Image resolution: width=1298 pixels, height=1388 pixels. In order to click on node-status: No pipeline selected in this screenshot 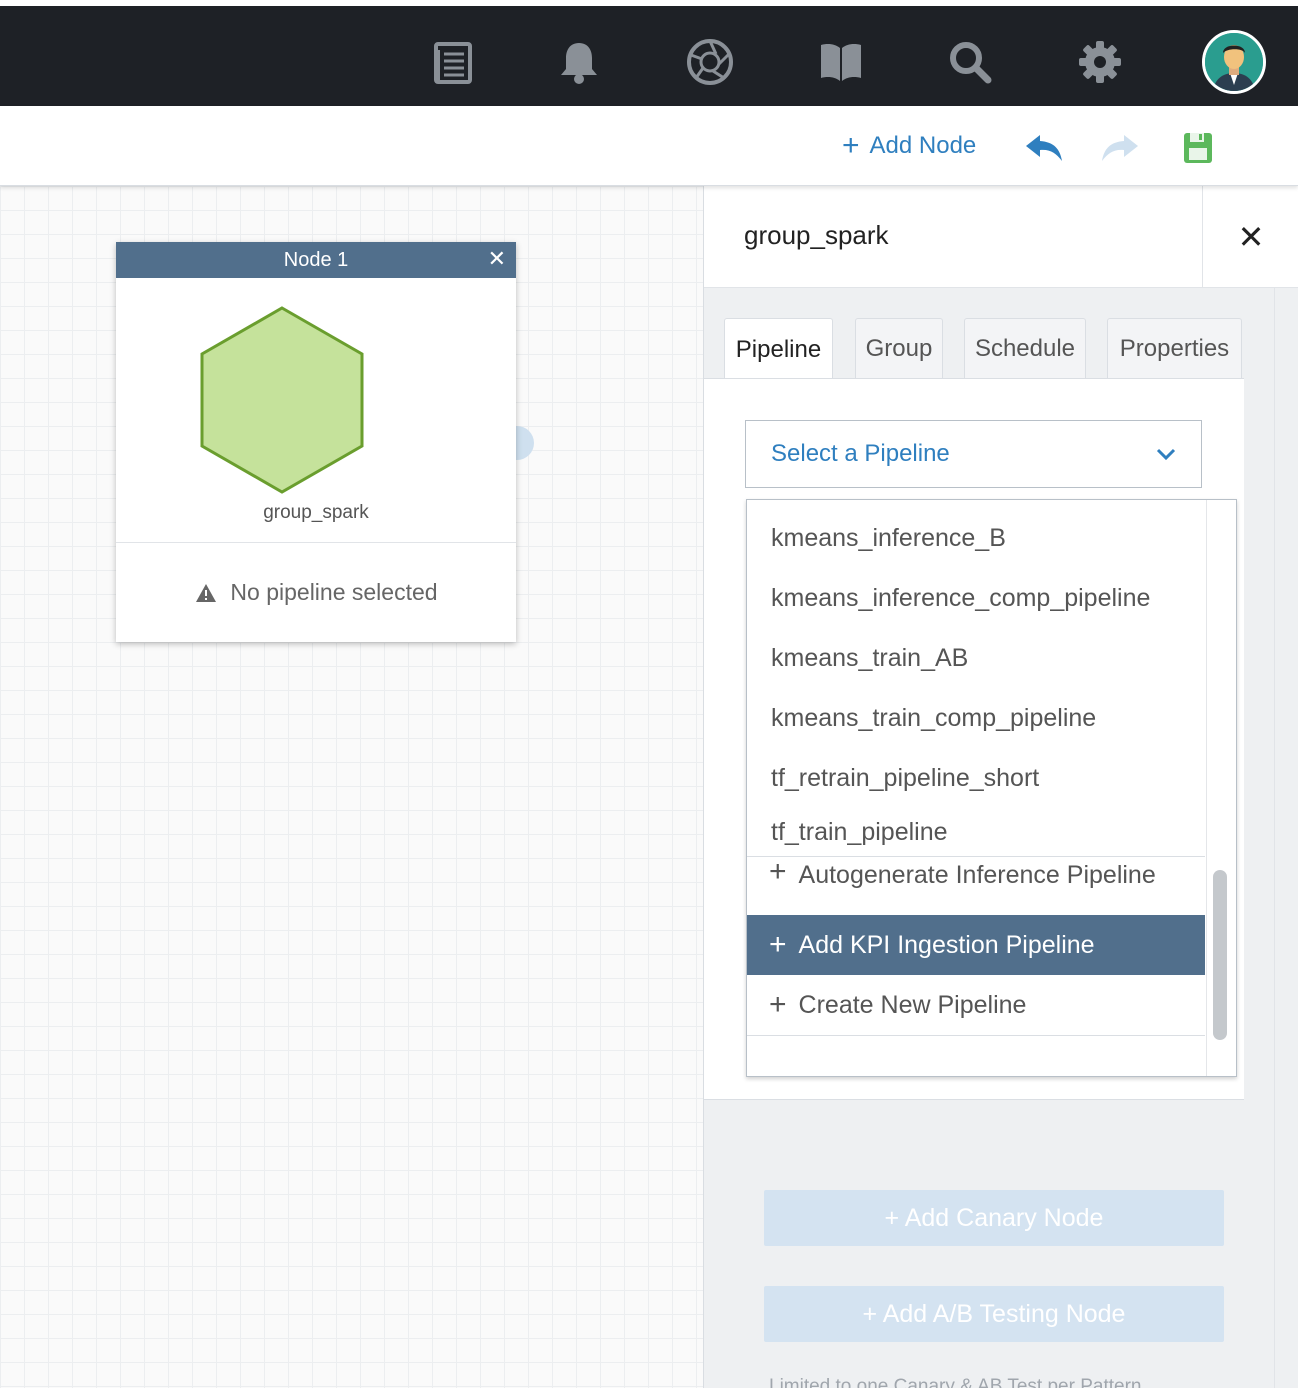, I will do `click(316, 592)`.